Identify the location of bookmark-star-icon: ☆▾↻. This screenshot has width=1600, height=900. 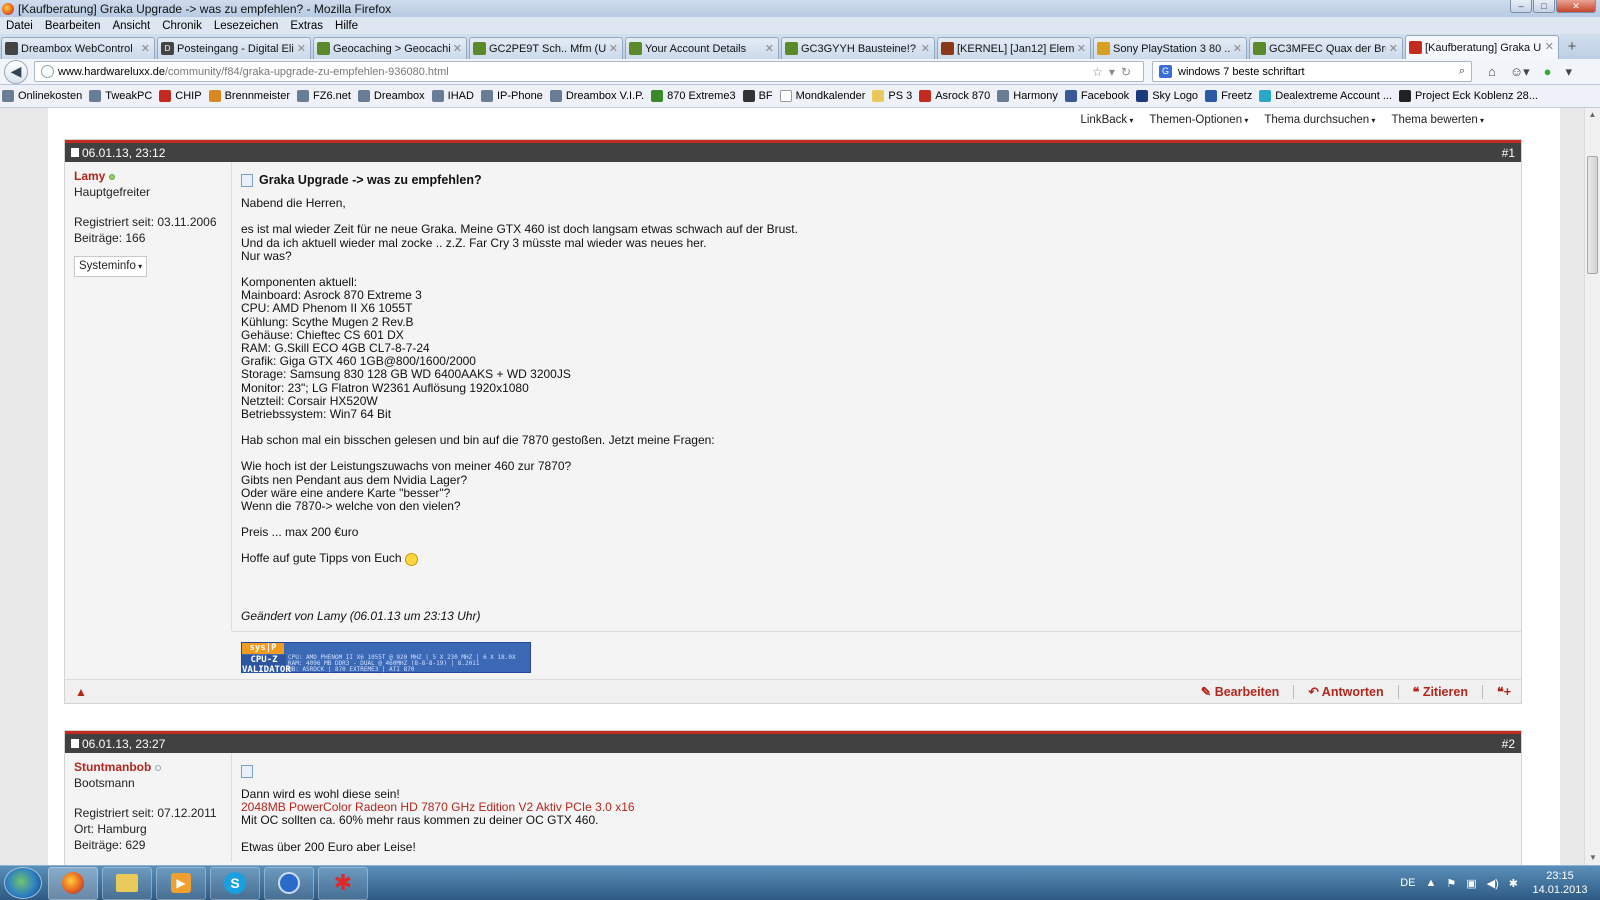
(1114, 72).